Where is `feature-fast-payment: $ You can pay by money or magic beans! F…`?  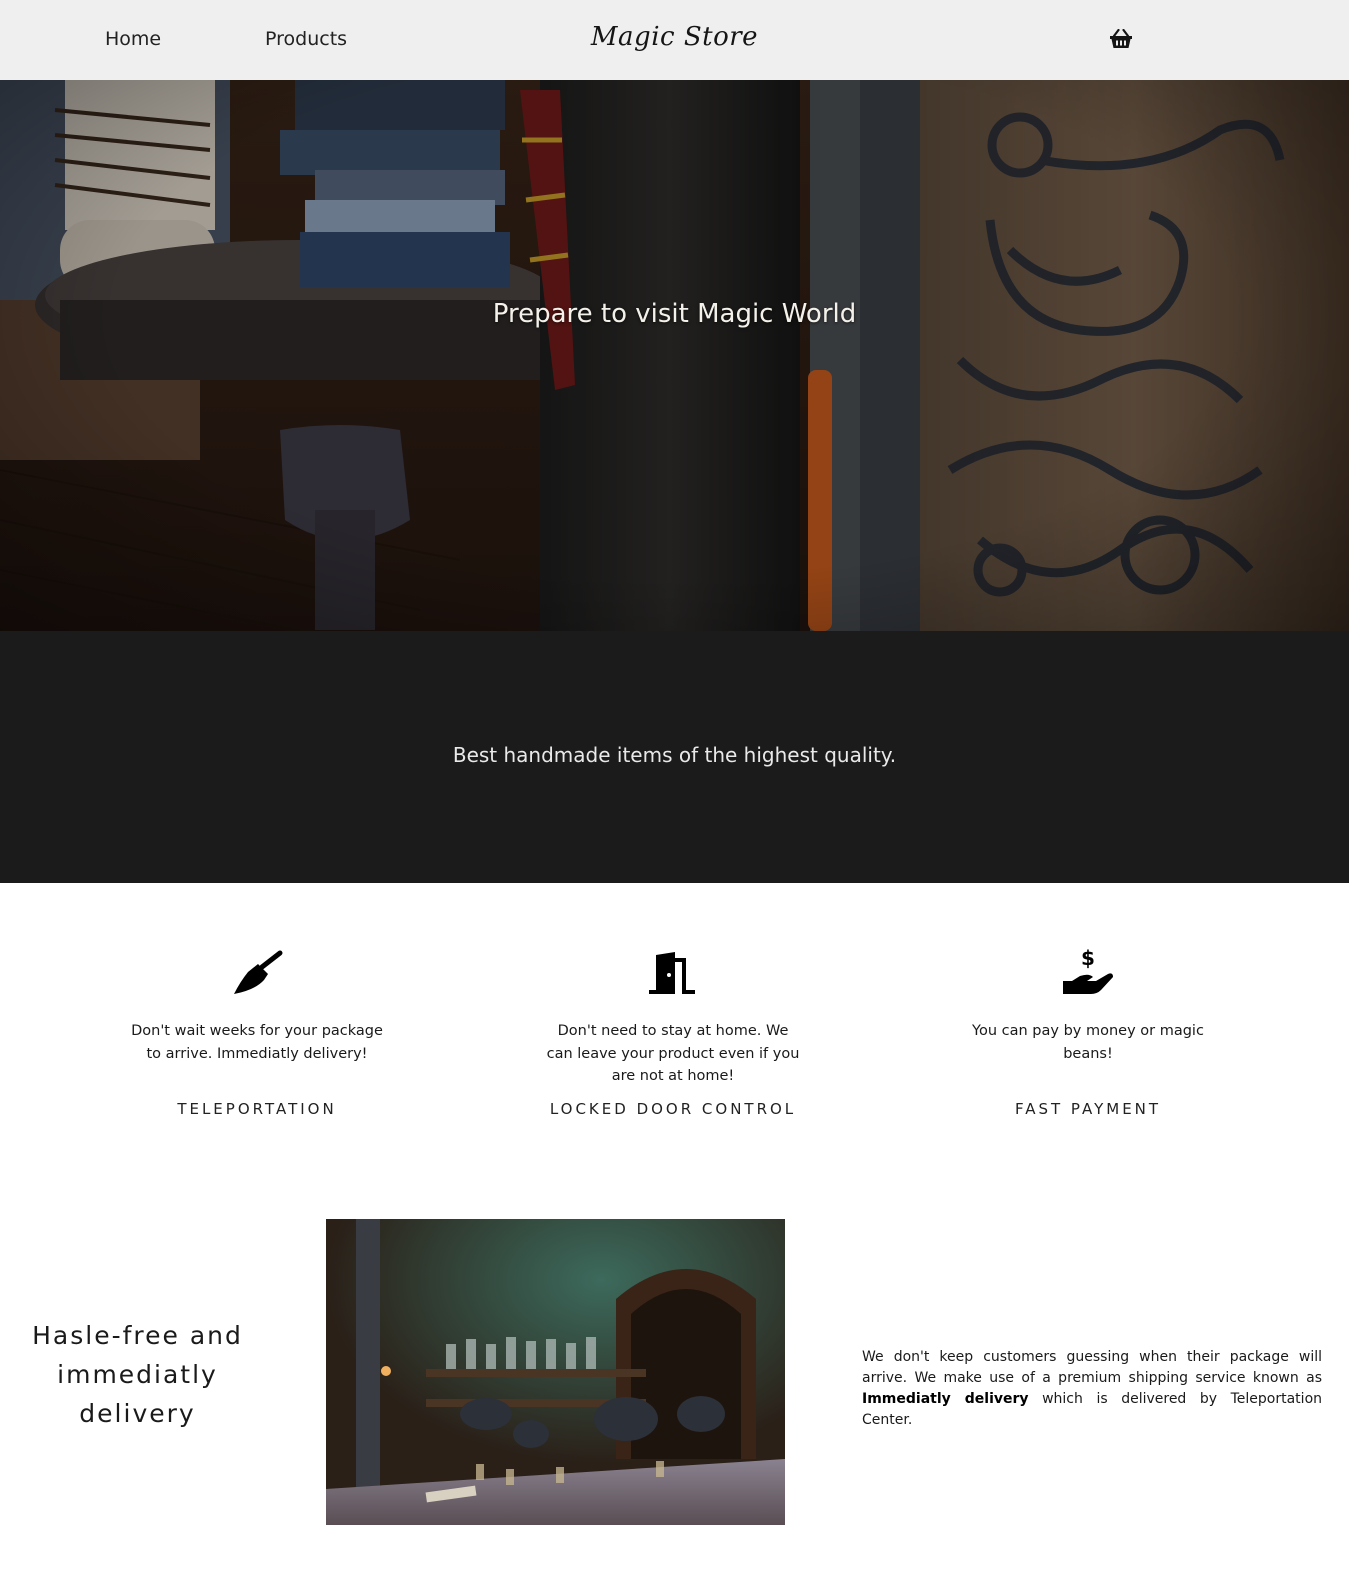
feature-fast-payment: $ You can pay by money or magic beans! F… is located at coordinates (1088, 1033).